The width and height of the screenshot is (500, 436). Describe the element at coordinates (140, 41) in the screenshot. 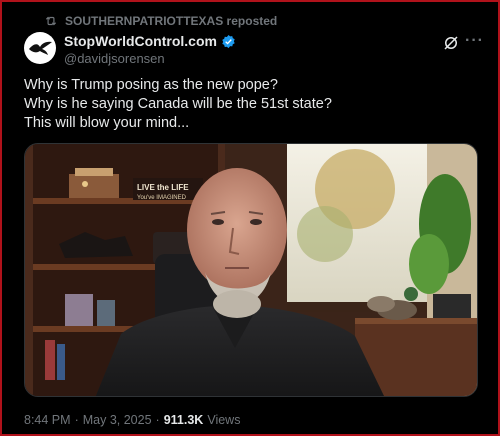

I see `author-display-name: StopWorldControl.com` at that location.